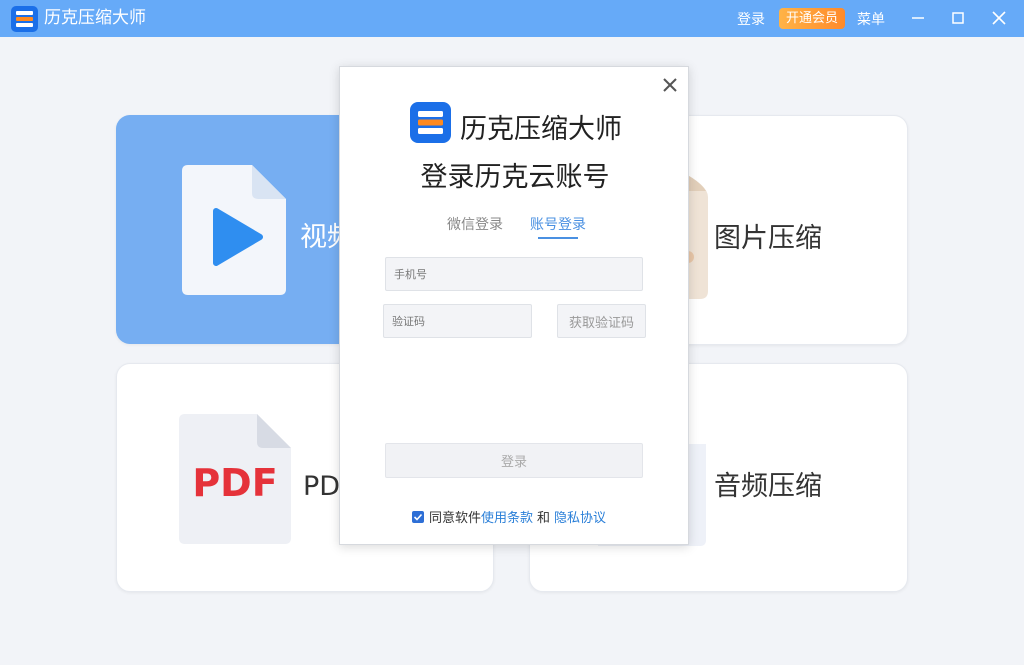 This screenshot has width=1024, height=665. Describe the element at coordinates (871, 19) in the screenshot. I see `menu-button: 菜单` at that location.